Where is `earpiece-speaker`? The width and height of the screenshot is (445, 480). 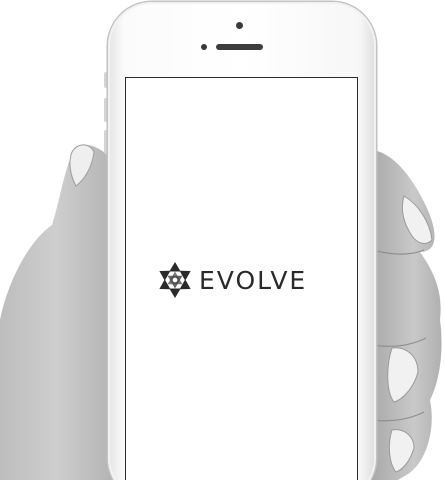 earpiece-speaker is located at coordinates (239, 47).